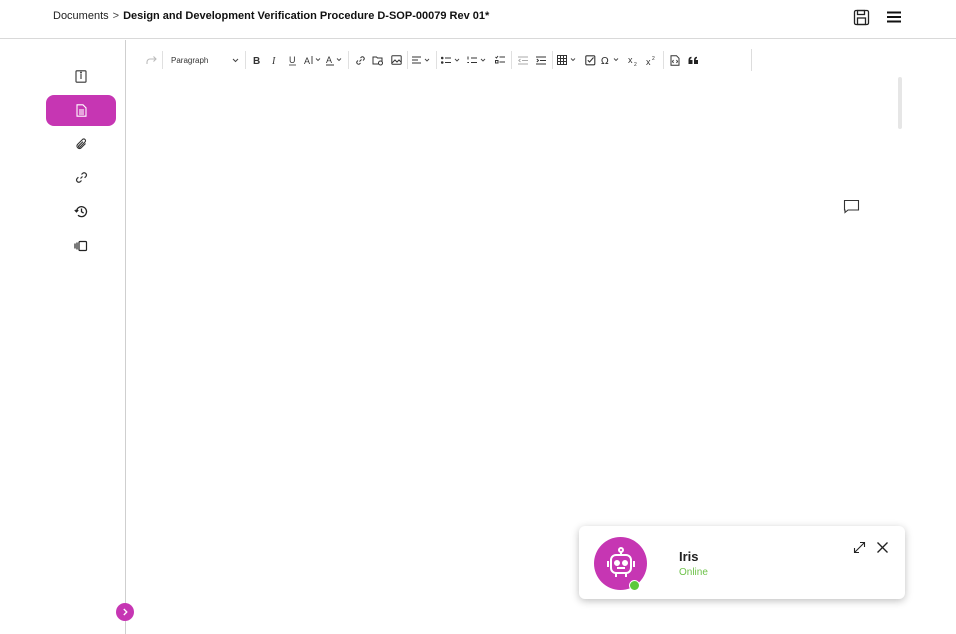  I want to click on breadcrumb-documents-link: Documents, so click(81, 16).